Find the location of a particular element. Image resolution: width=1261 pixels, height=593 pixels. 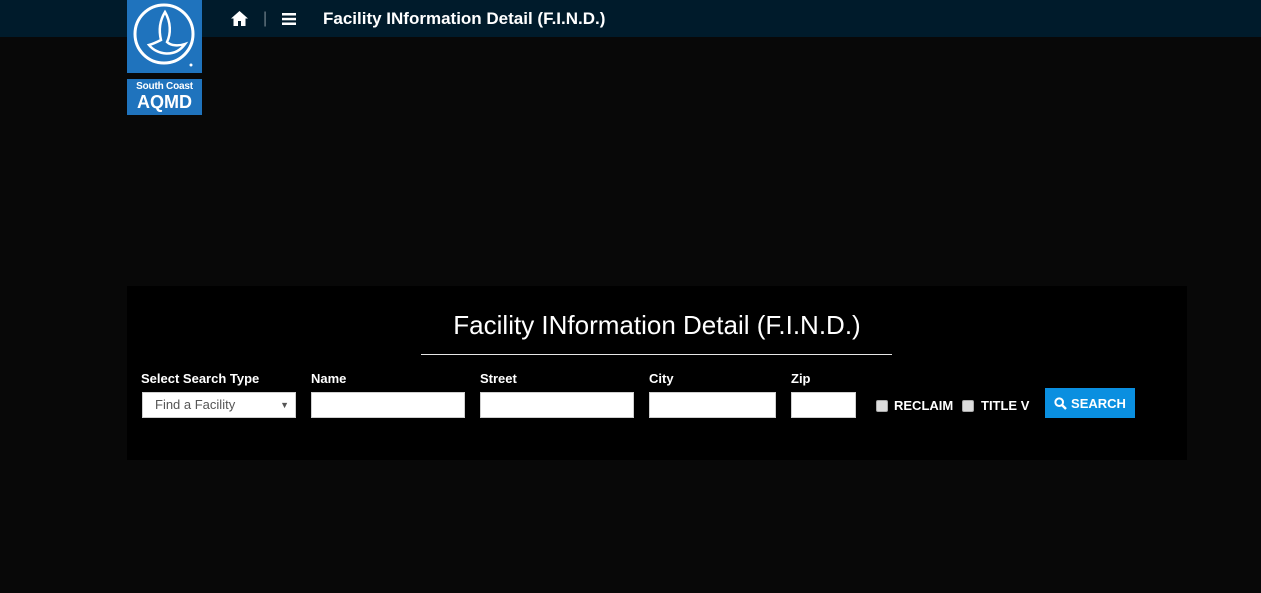

title-v-label: TITLE V is located at coordinates (1005, 405).